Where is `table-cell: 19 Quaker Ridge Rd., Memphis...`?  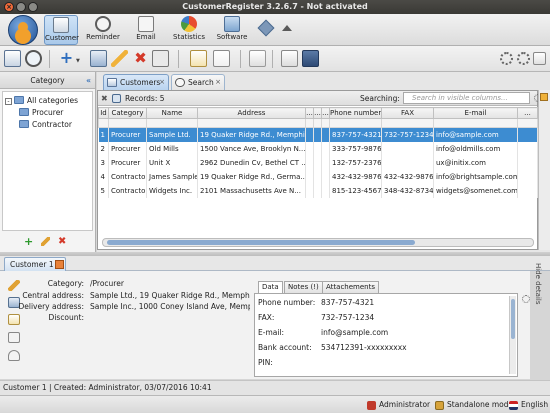
table-cell: 19 Quaker Ridge Rd., Memphis... is located at coordinates (251, 134).